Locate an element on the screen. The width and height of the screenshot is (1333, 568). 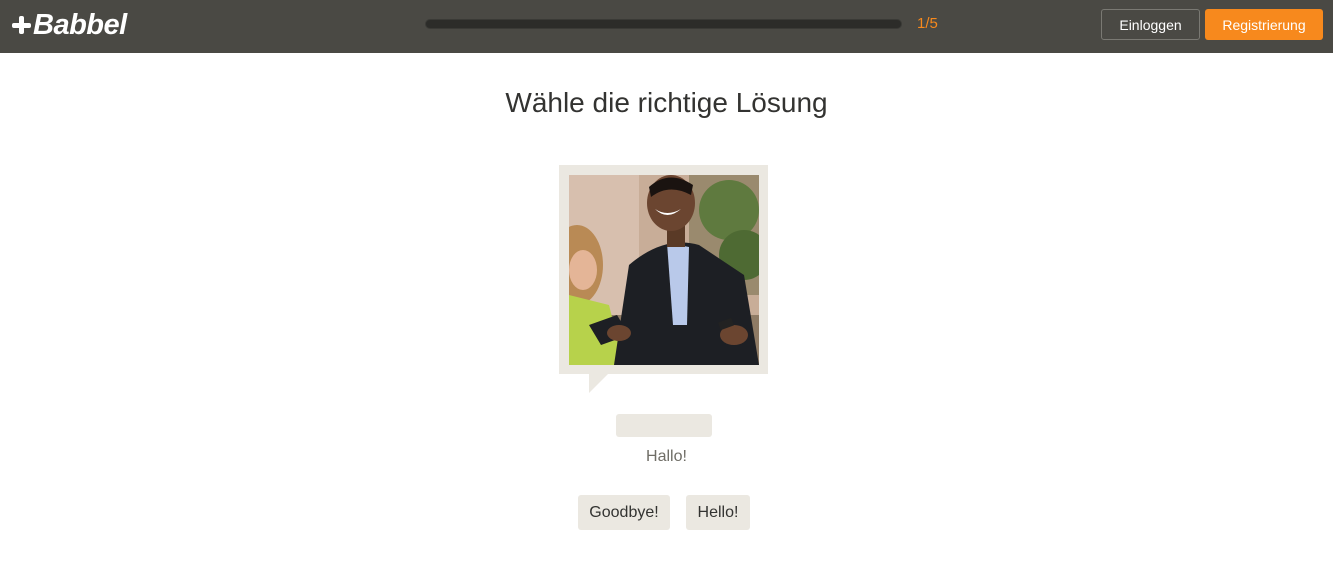
register-button: Registrierung is located at coordinates (1264, 24).